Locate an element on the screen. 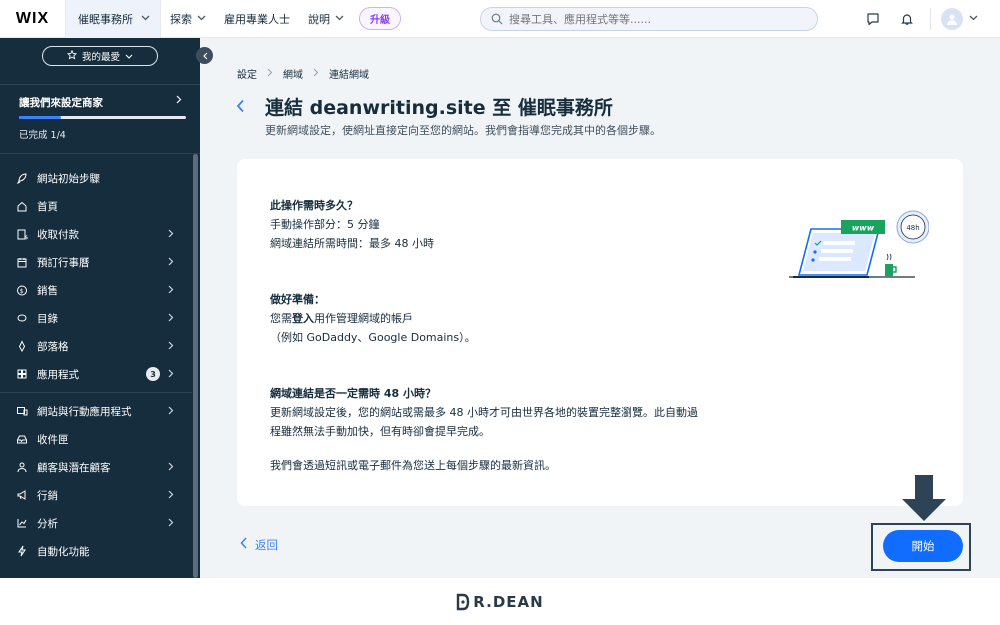 Image resolution: width=1000 pixels, height=625 pixels. prepare-example: （例如 GoDaddy、Google Domains）。 is located at coordinates (373, 337).